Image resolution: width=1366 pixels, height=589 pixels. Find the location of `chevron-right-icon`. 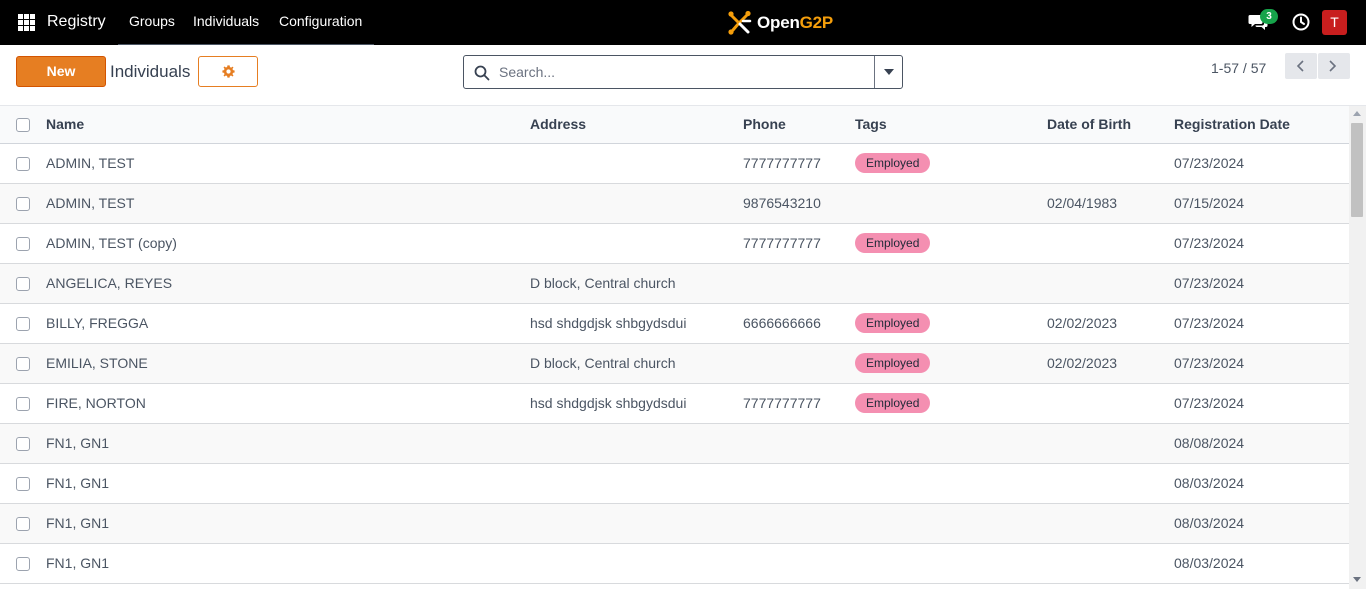

chevron-right-icon is located at coordinates (1333, 66).